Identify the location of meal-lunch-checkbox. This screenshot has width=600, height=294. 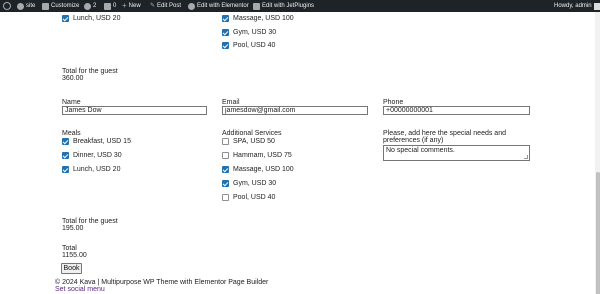
(65, 169).